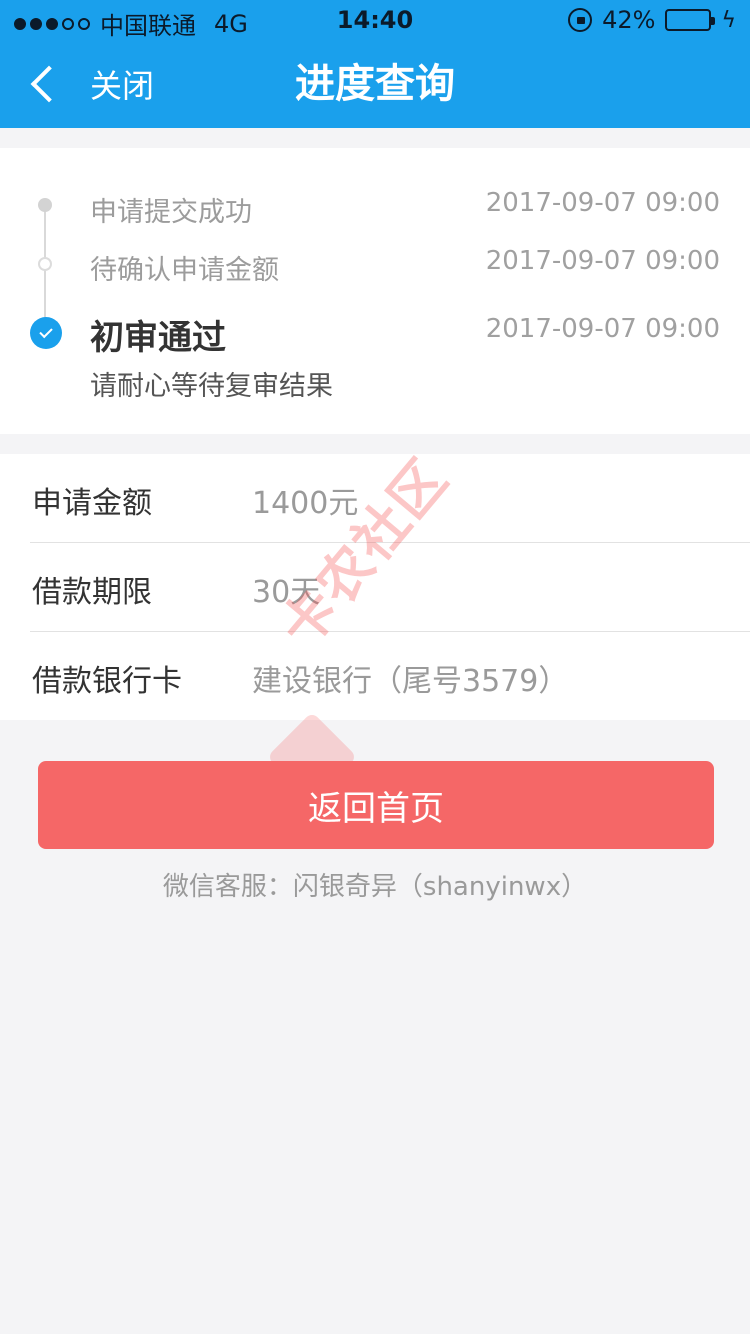 This screenshot has width=750, height=1334. Describe the element at coordinates (690, 20) in the screenshot. I see `battery-icon` at that location.